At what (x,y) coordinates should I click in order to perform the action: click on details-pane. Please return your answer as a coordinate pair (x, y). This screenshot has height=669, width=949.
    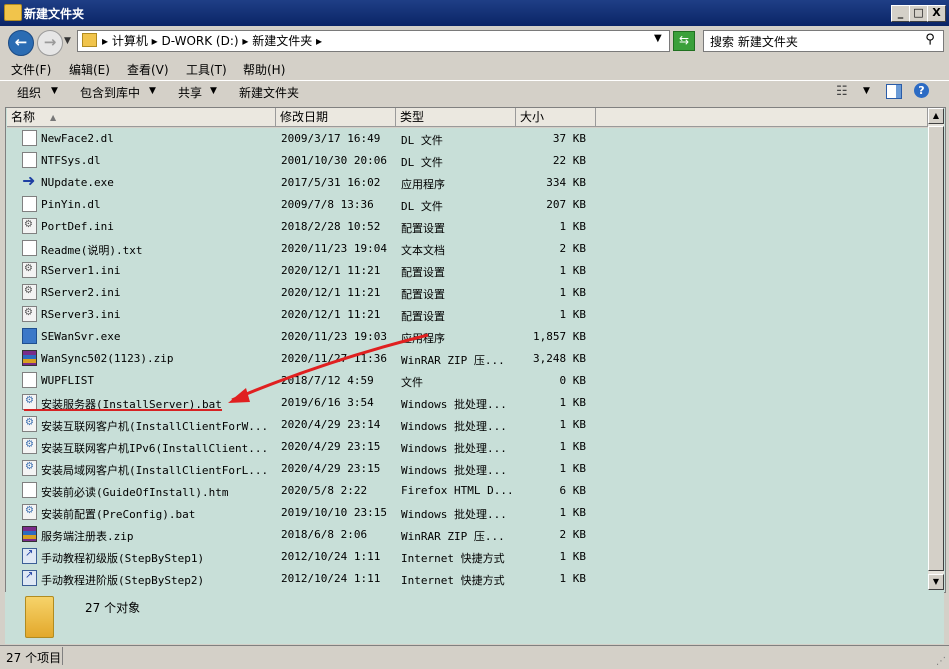
    Looking at the image, I should click on (474, 618).